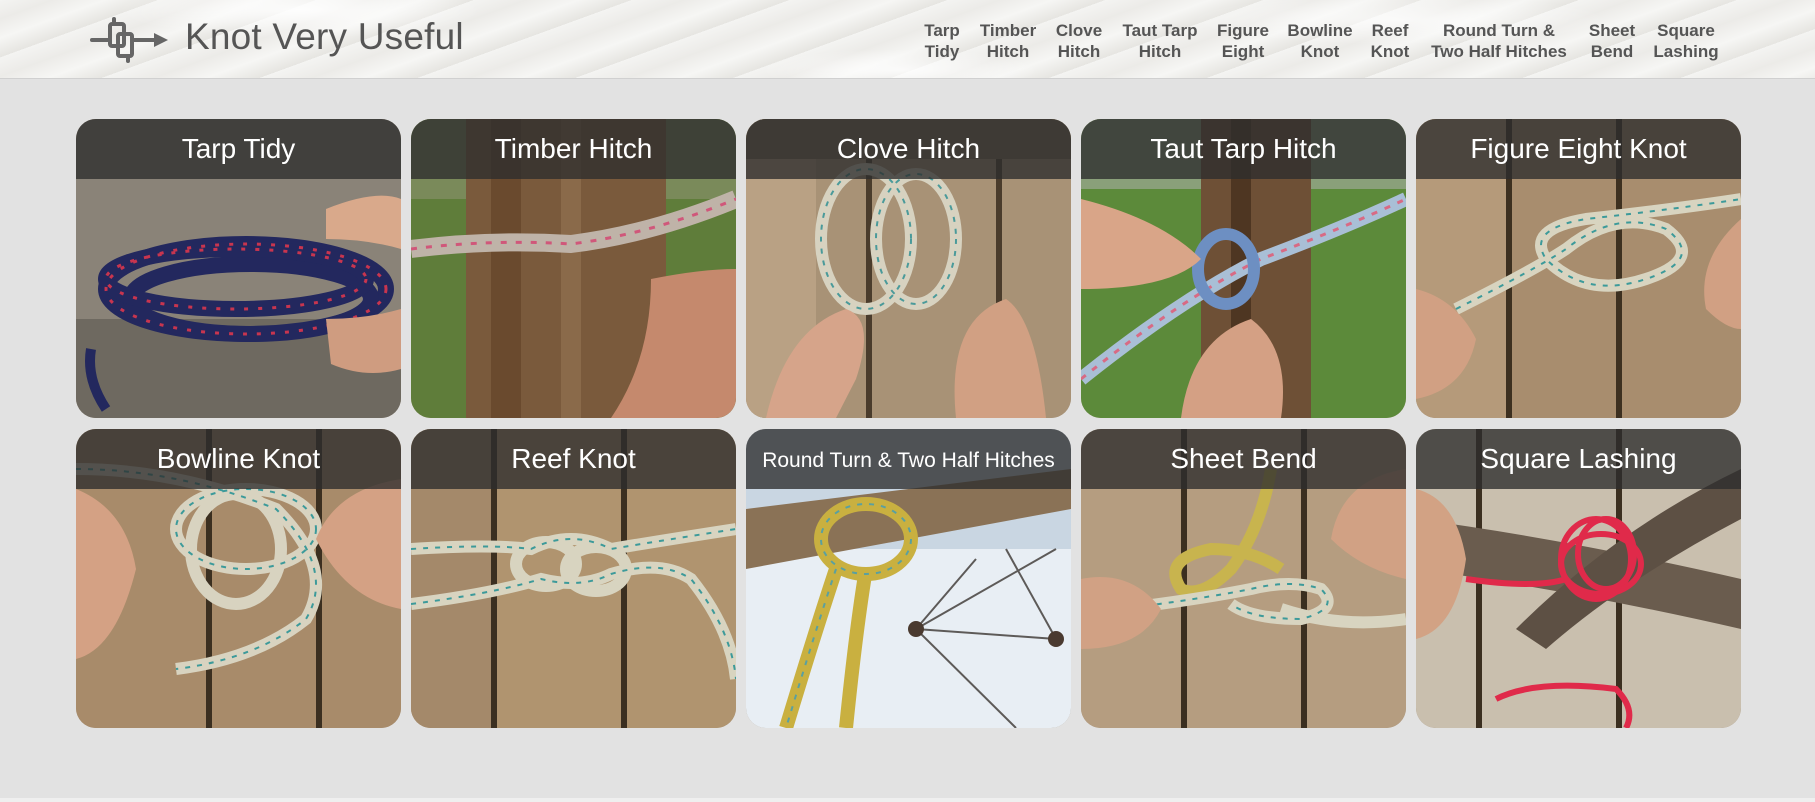 This screenshot has height=802, width=1815. Describe the element at coordinates (238, 459) in the screenshot. I see `tile-title: Bowline Knot` at that location.